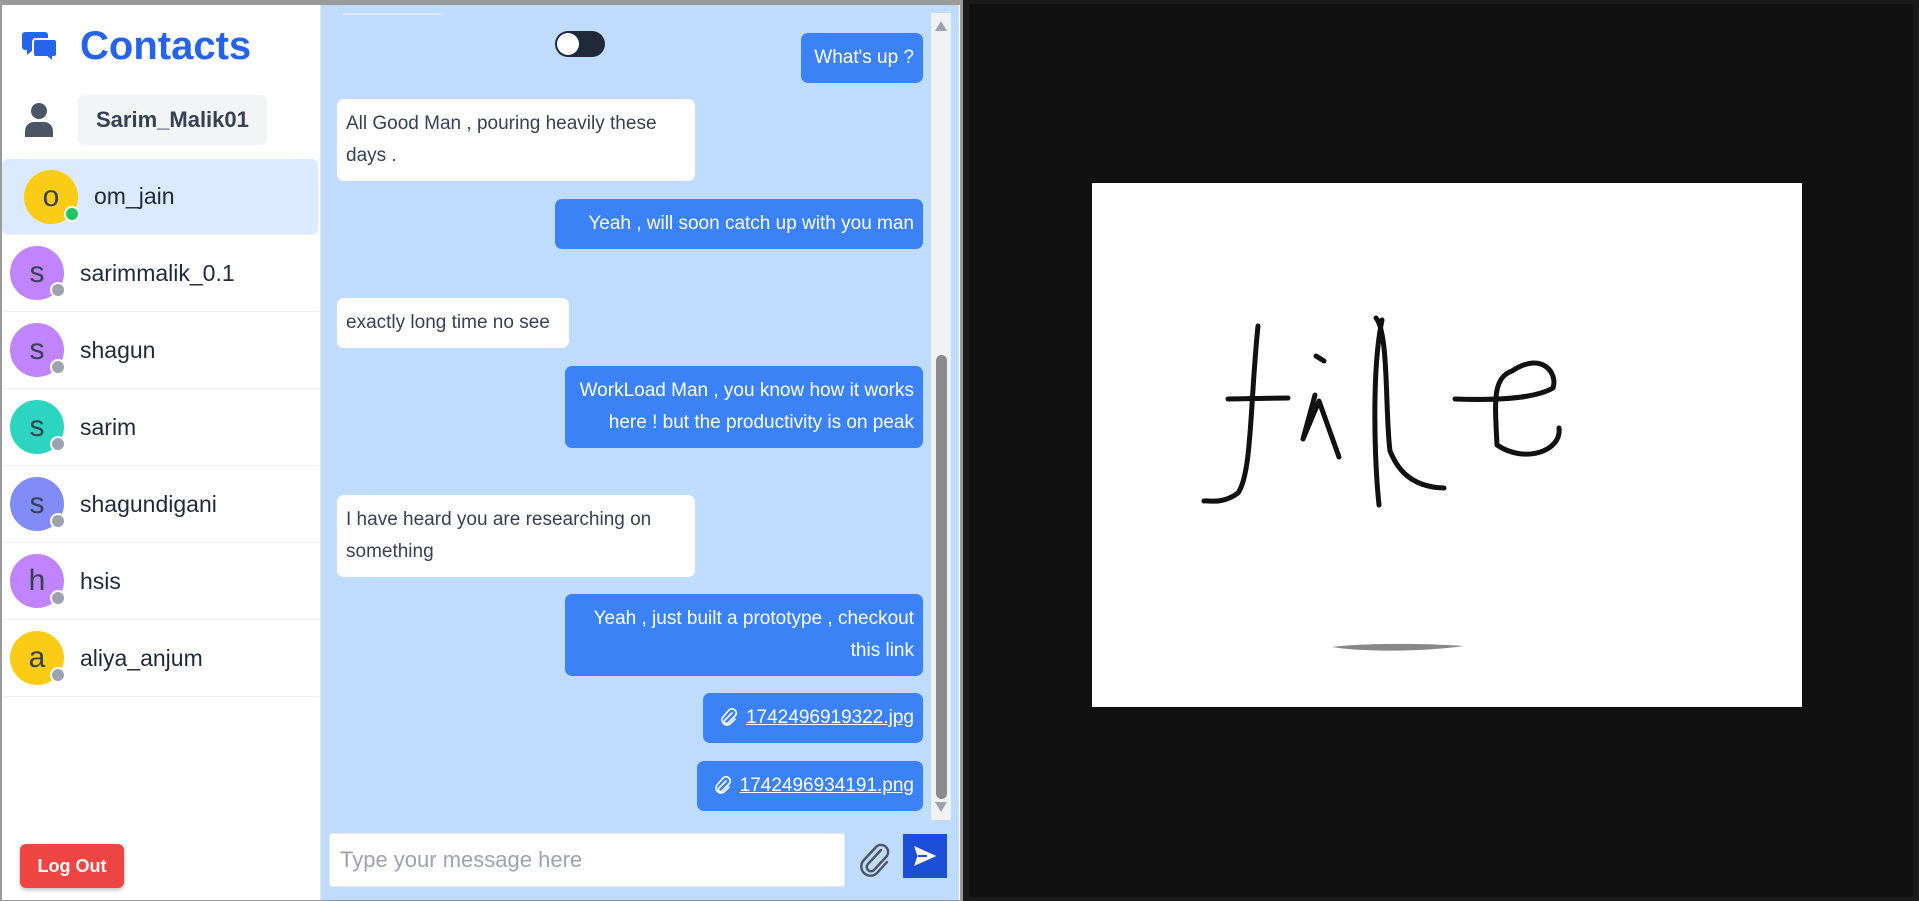 Image resolution: width=1919 pixels, height=901 pixels. I want to click on contact-item: h hsis, so click(161, 581).